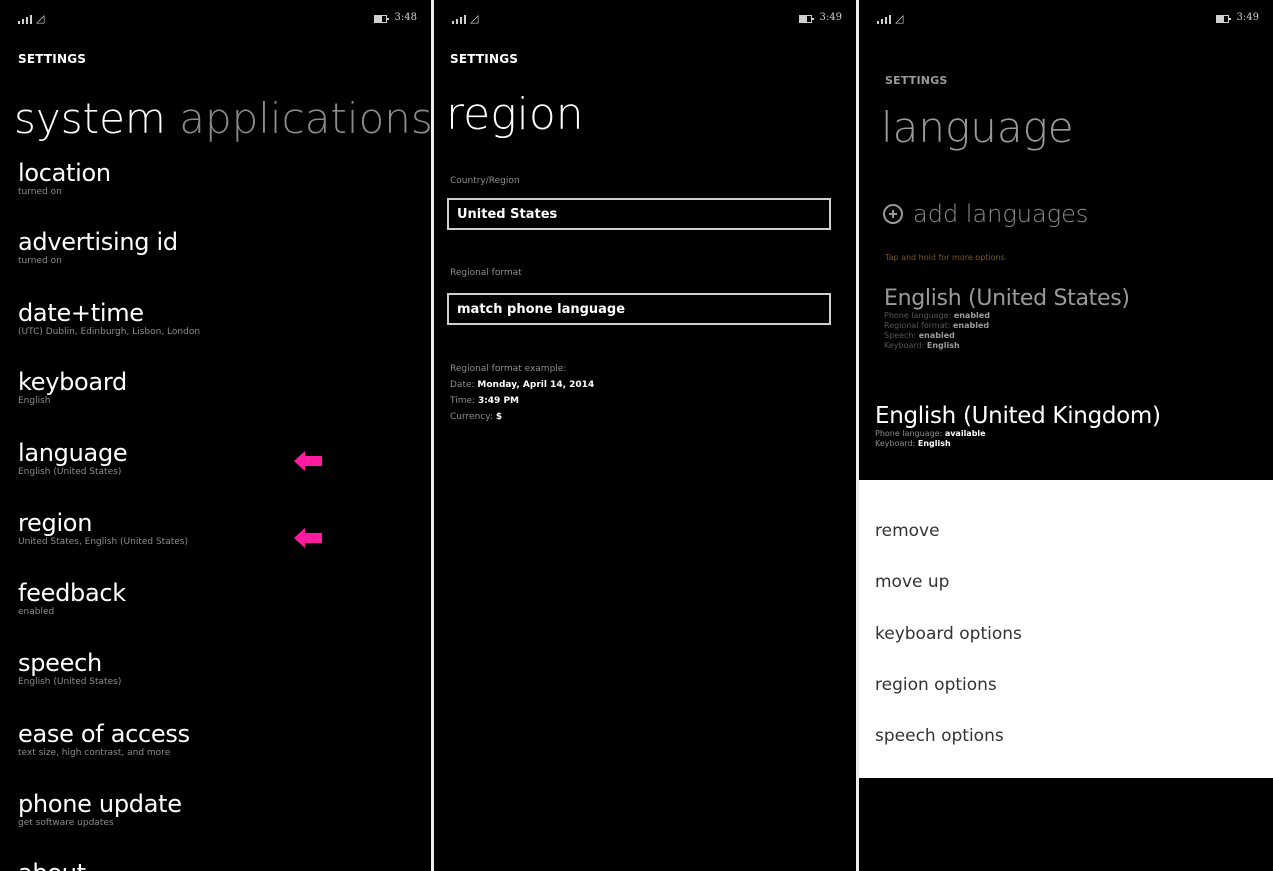 This screenshot has height=871, width=1273. What do you see at coordinates (515, 114) in the screenshot?
I see `page-title: region` at bounding box center [515, 114].